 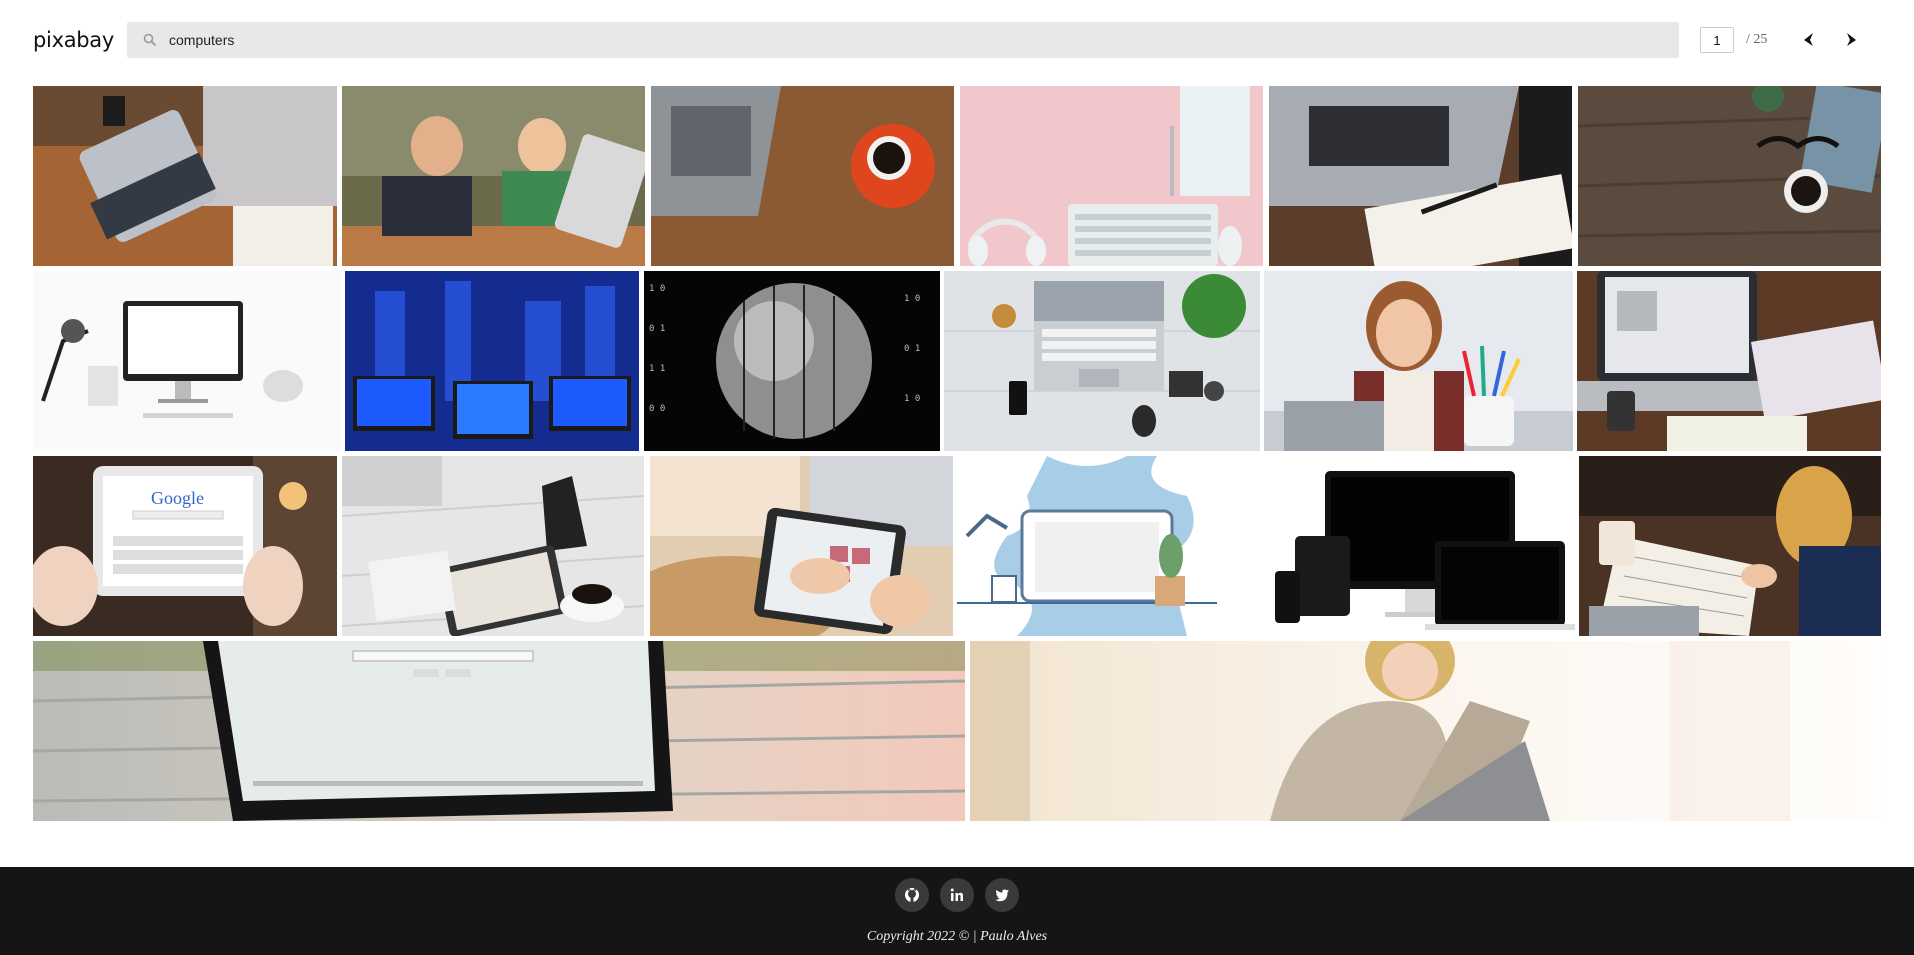 I want to click on linkedin-icon, so click(x=956, y=894).